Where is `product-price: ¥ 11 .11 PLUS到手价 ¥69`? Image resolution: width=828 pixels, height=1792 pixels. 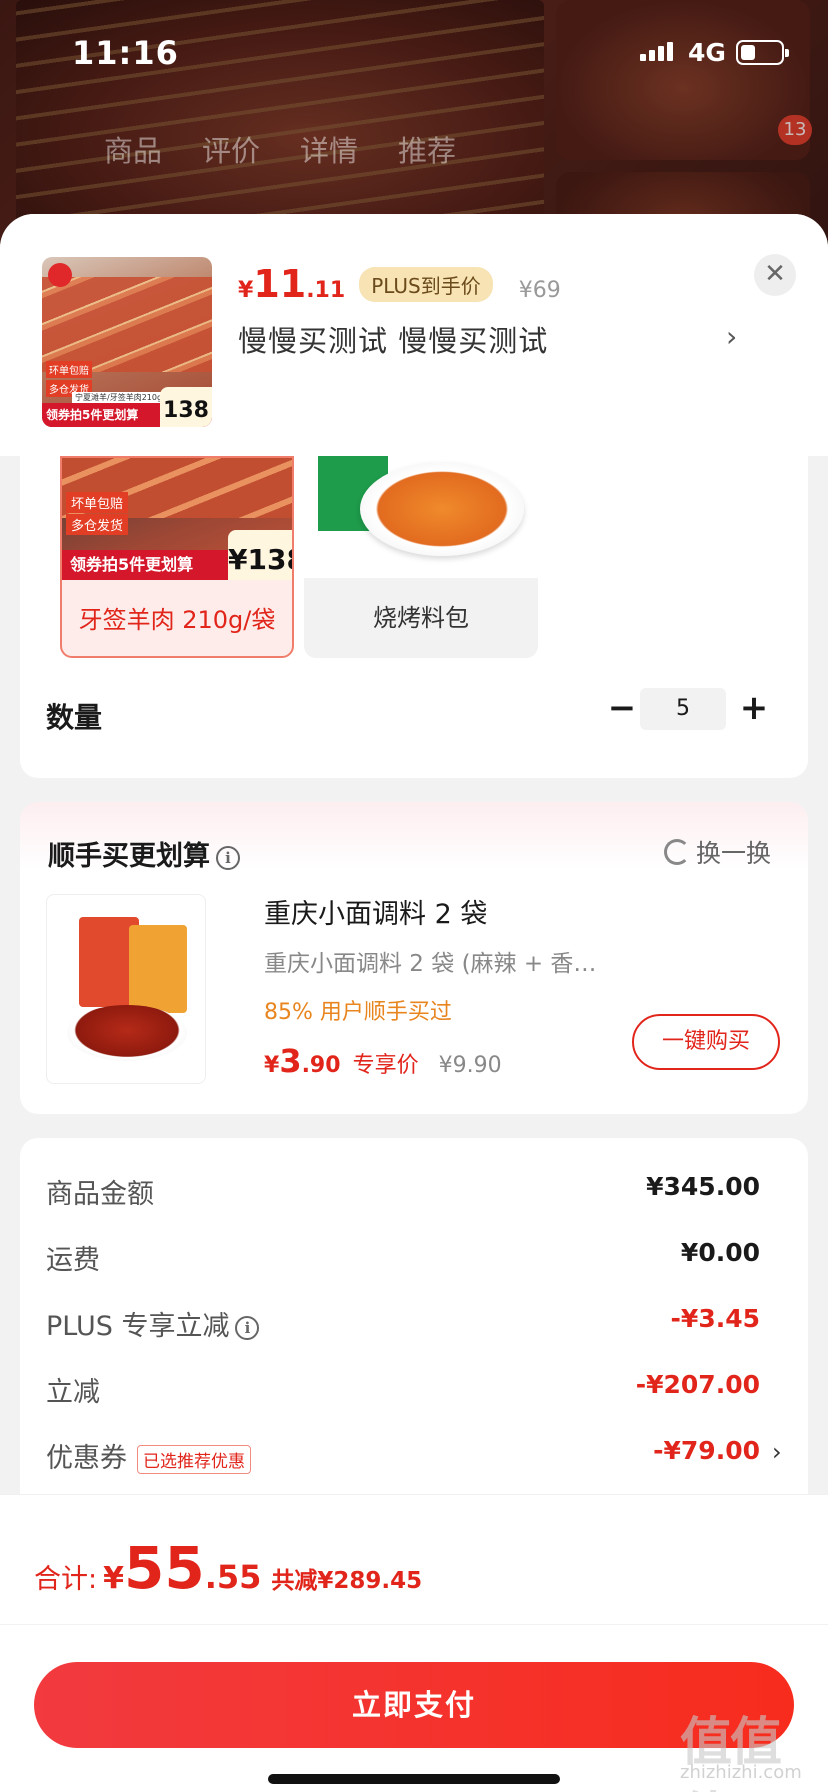 product-price: ¥ 11 .11 PLUS到手价 ¥69 is located at coordinates (399, 284).